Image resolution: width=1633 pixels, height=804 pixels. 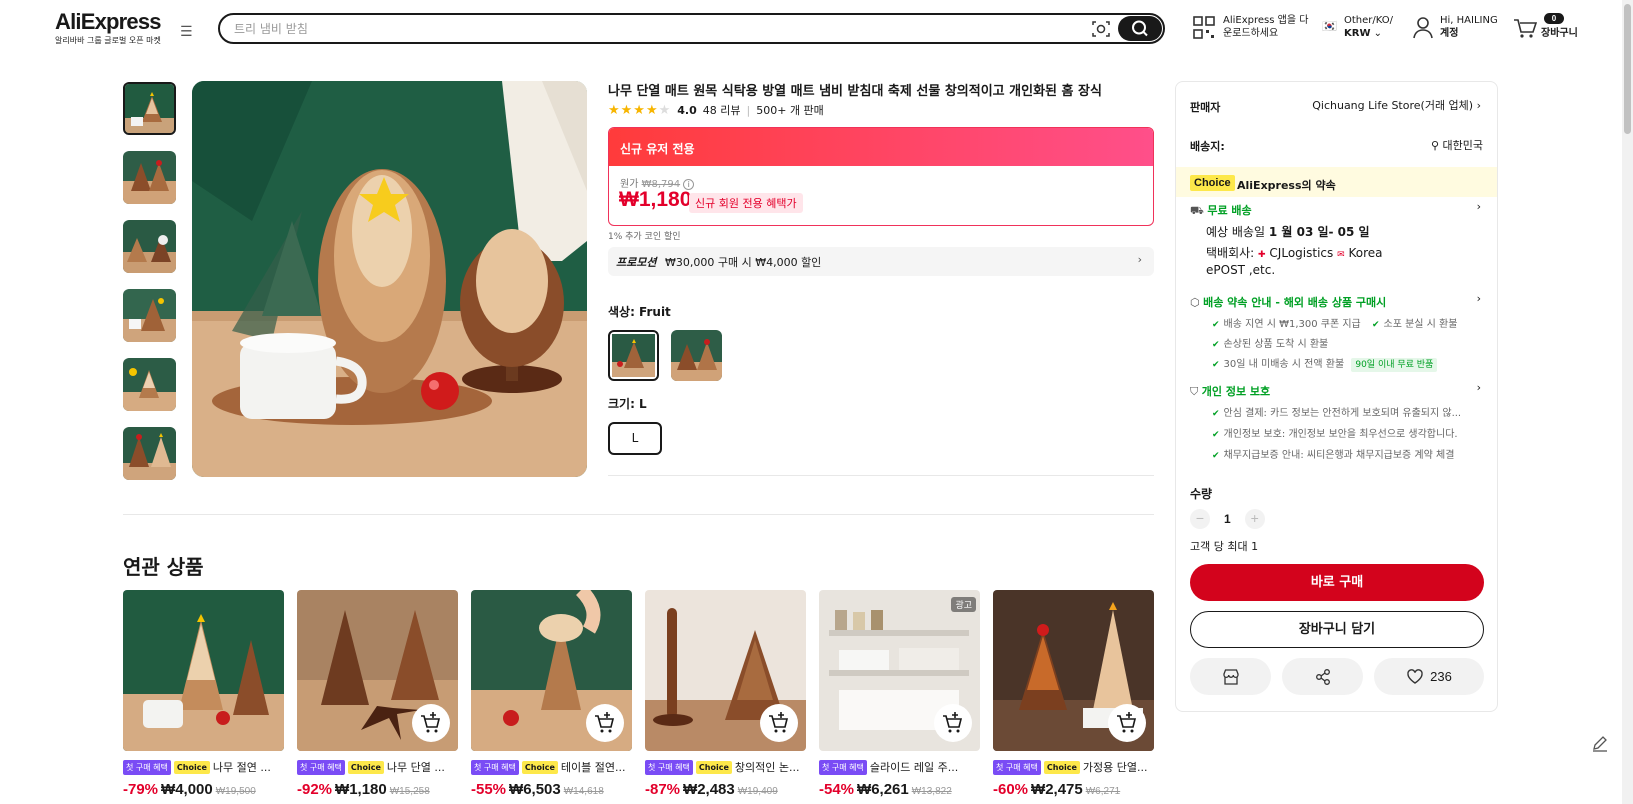 What do you see at coordinates (627, 404) in the screenshot?
I see `size-label: 크기: L` at bounding box center [627, 404].